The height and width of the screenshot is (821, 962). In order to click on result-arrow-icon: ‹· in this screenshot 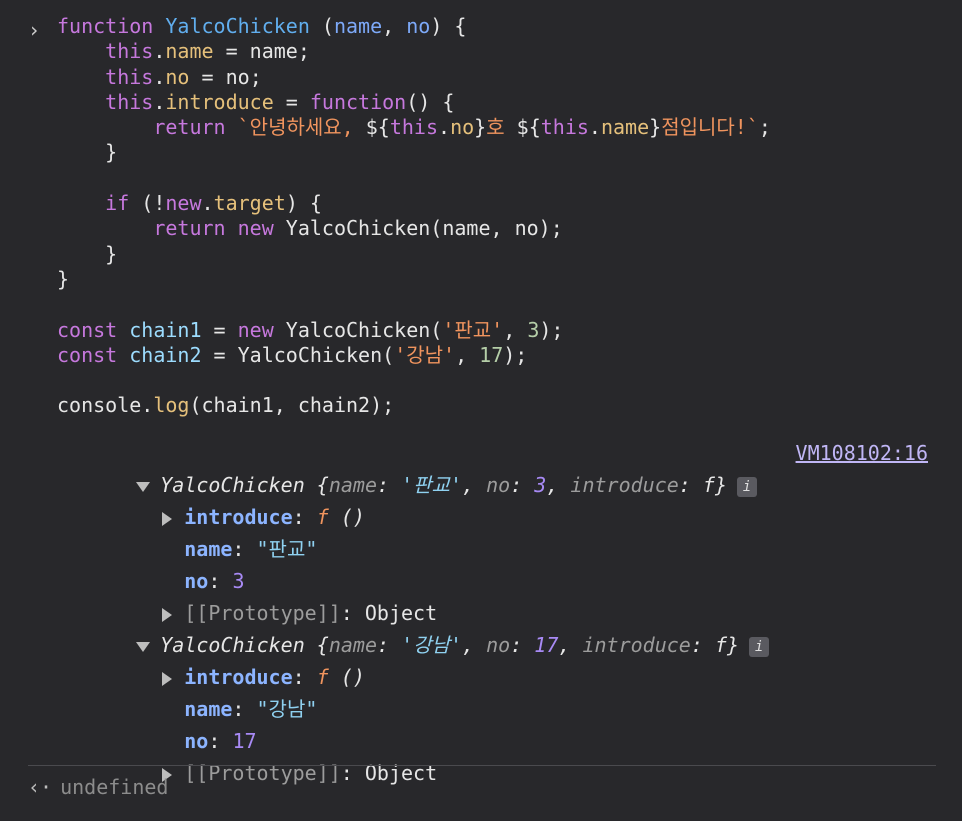, I will do `click(40, 787)`.